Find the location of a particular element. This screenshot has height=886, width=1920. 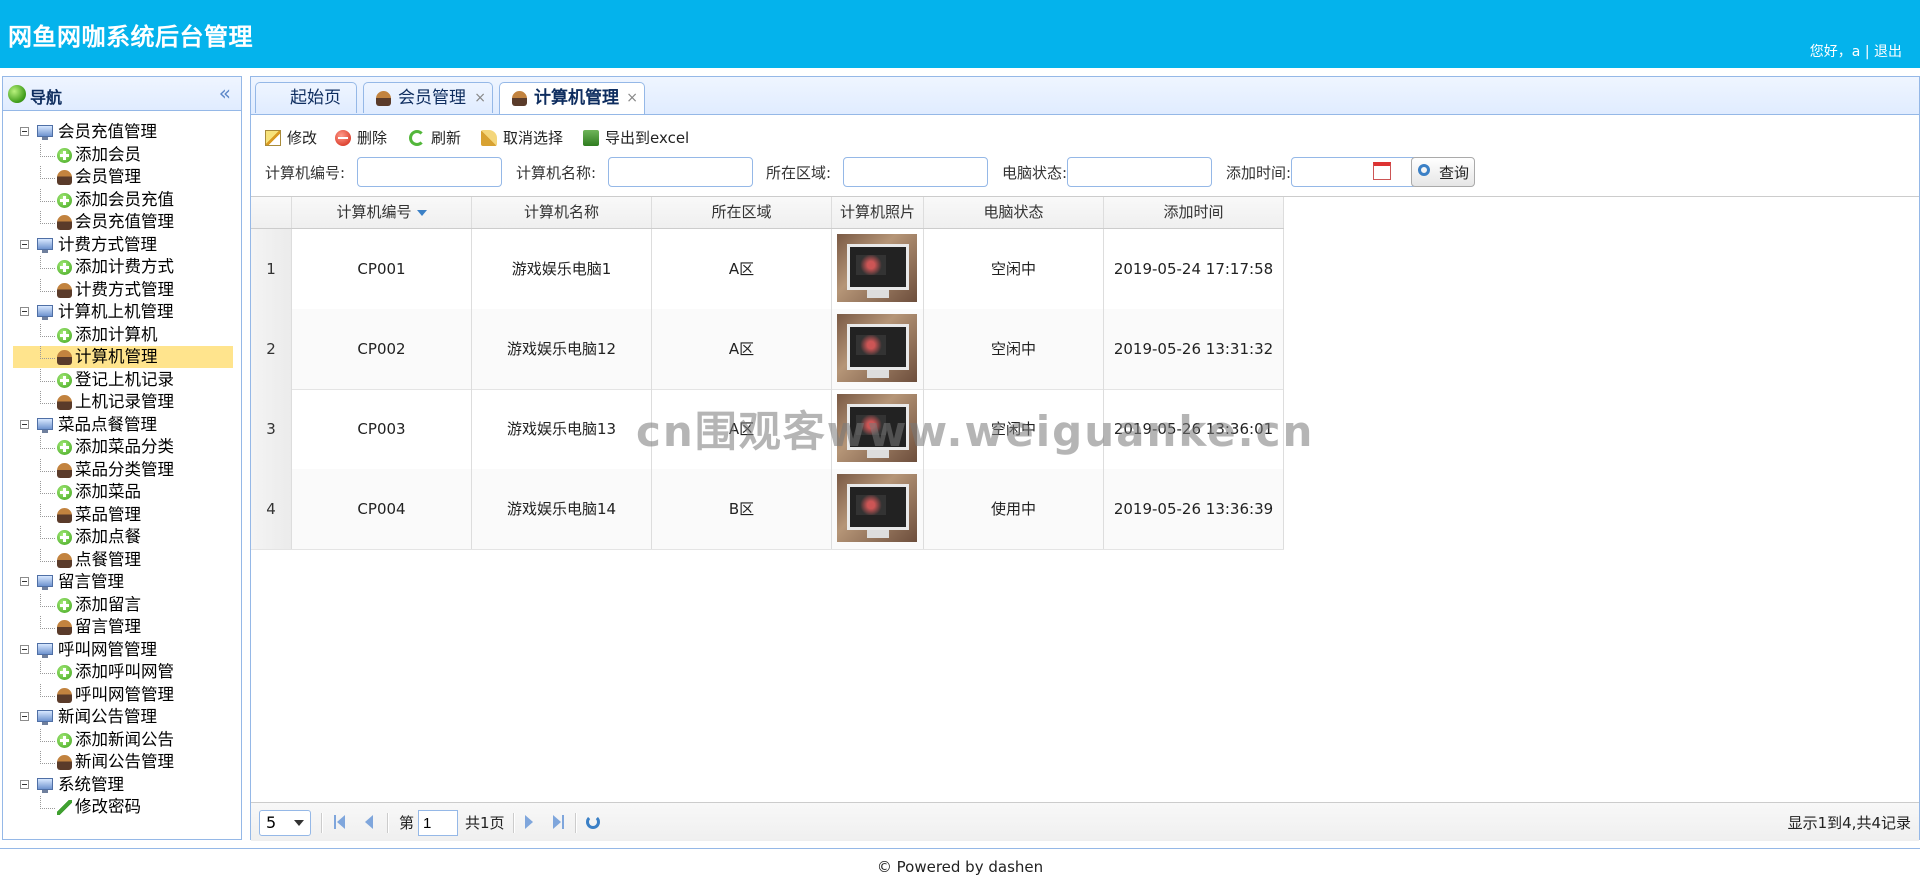

table-row: 3 CP003 游戏娱乐电脑13 A区 空闲中 2019-05-26 13:36:01 is located at coordinates (767, 429).